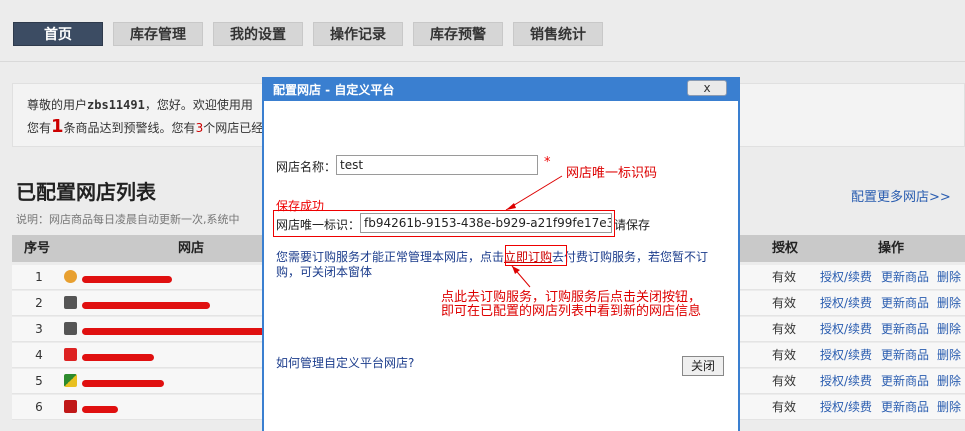 The image size is (965, 431). Describe the element at coordinates (612, 173) in the screenshot. I see `uid-annotation: 网店唯一标识码` at that location.